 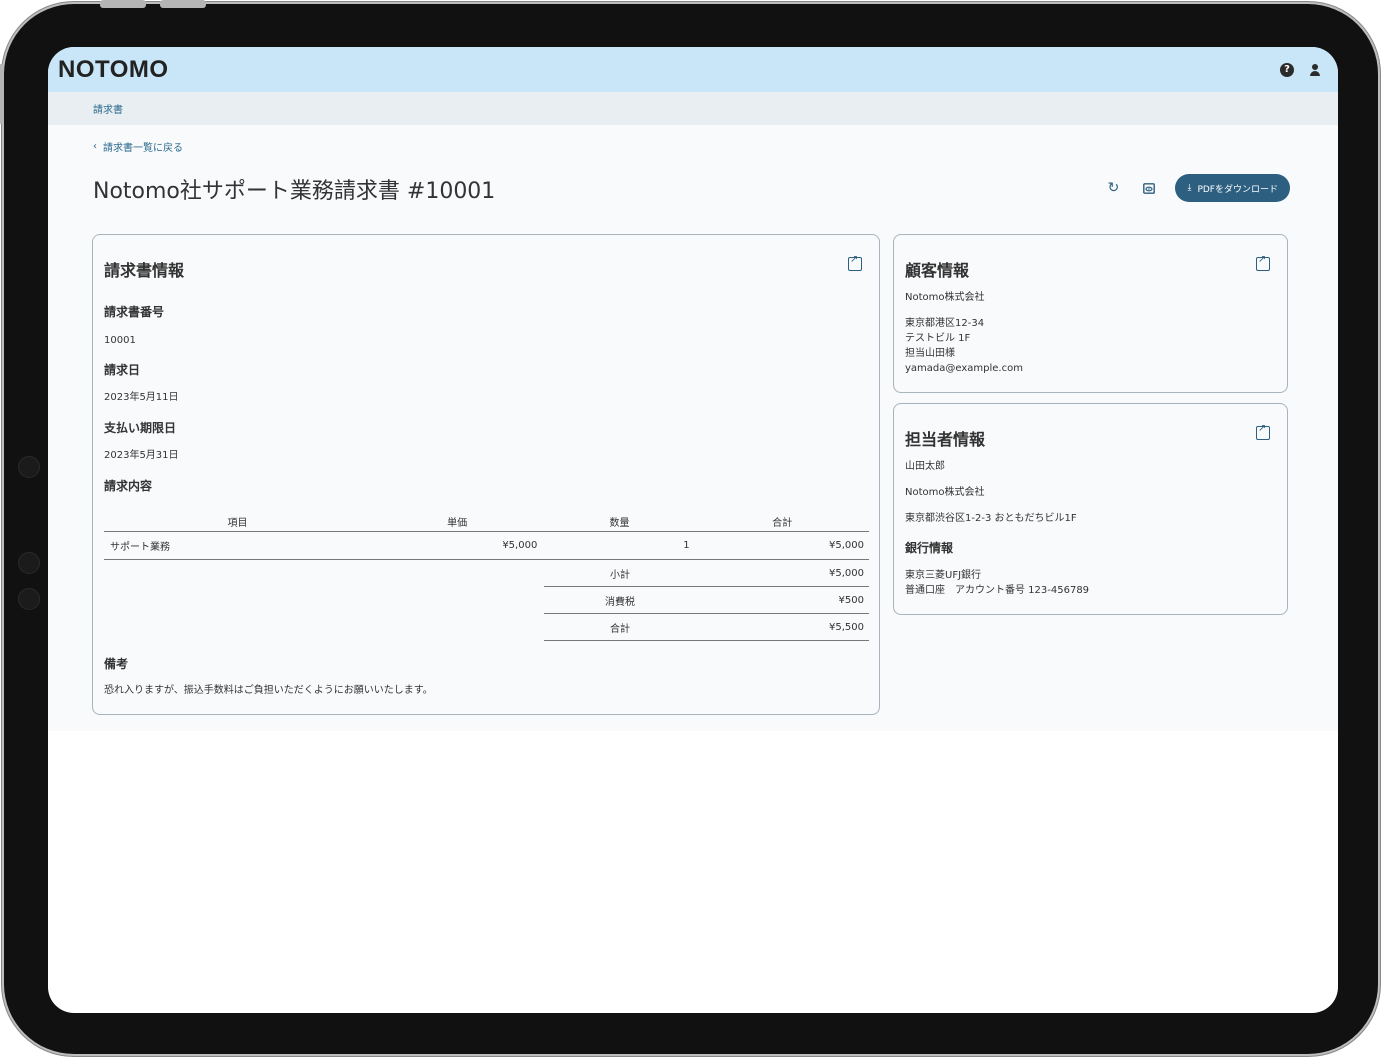 What do you see at coordinates (925, 466) in the screenshot?
I see `staff-name: 山田太郎` at bounding box center [925, 466].